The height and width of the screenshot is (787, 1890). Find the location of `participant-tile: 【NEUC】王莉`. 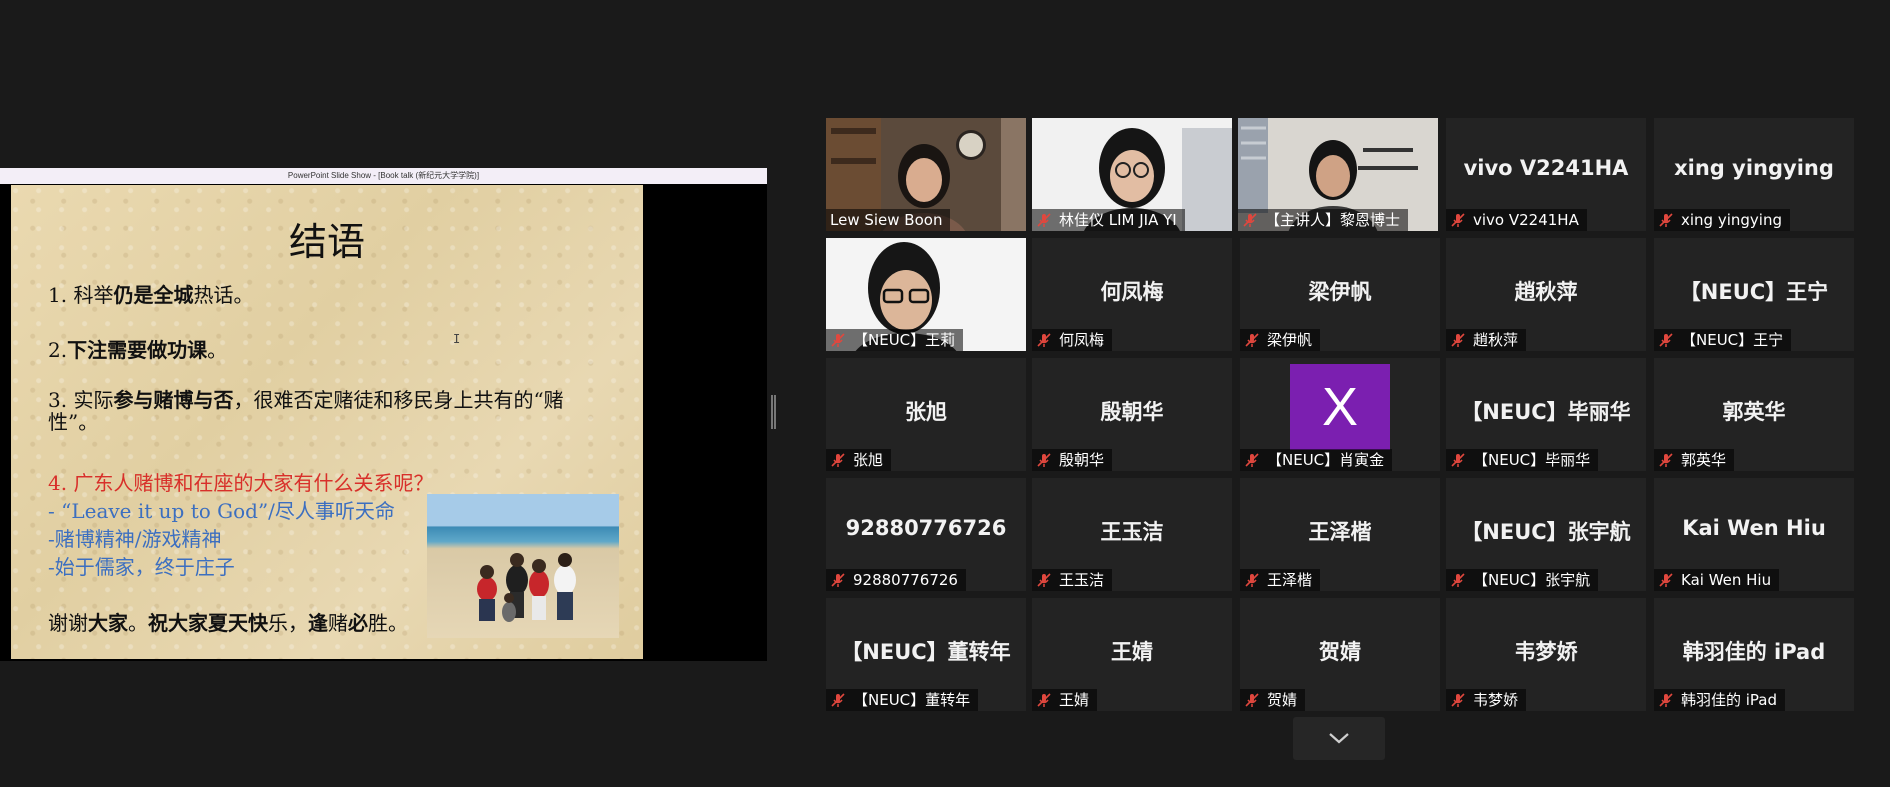

participant-tile: 【NEUC】王莉 is located at coordinates (926, 294).